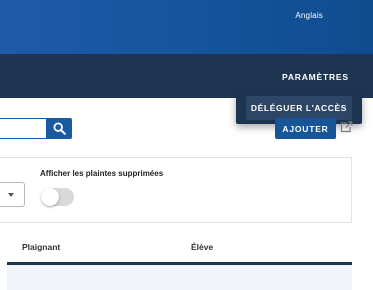  Describe the element at coordinates (179, 277) in the screenshot. I see `table-row` at that location.